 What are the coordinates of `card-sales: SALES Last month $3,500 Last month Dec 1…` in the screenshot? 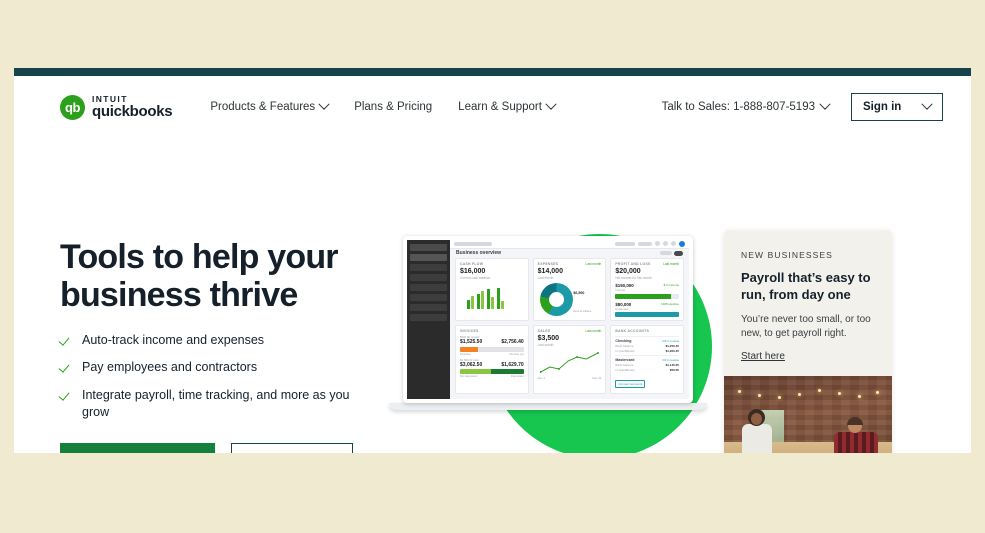 It's located at (569, 359).